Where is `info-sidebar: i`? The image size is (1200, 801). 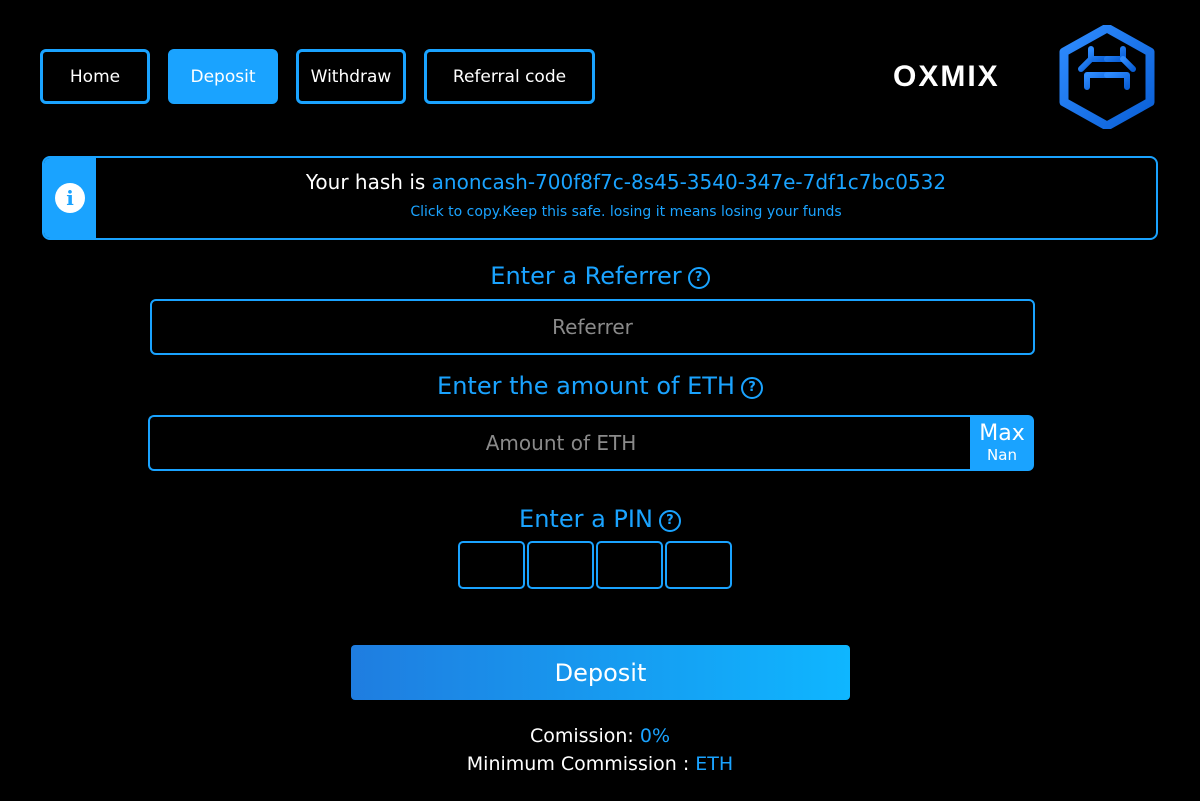
info-sidebar: i is located at coordinates (70, 198).